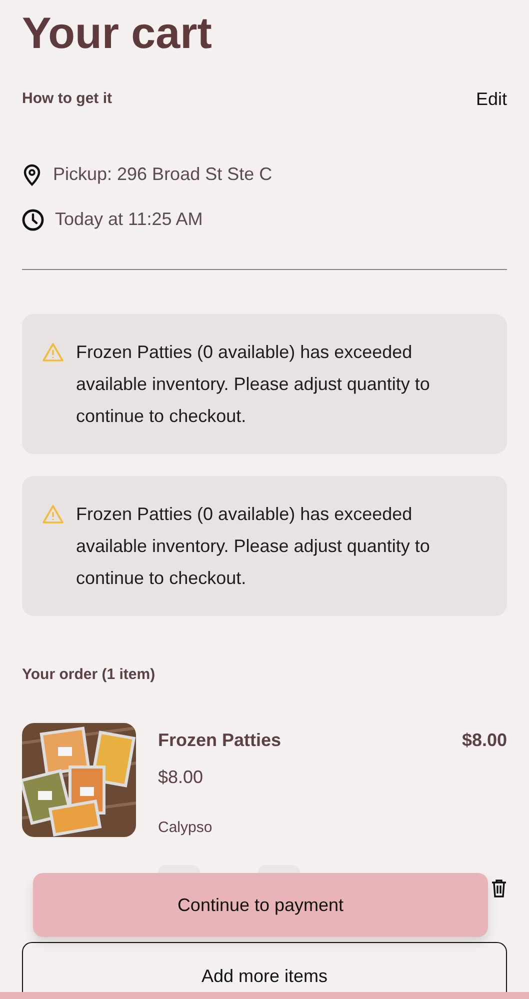  What do you see at coordinates (484, 740) in the screenshot?
I see `line-total: $8.00` at bounding box center [484, 740].